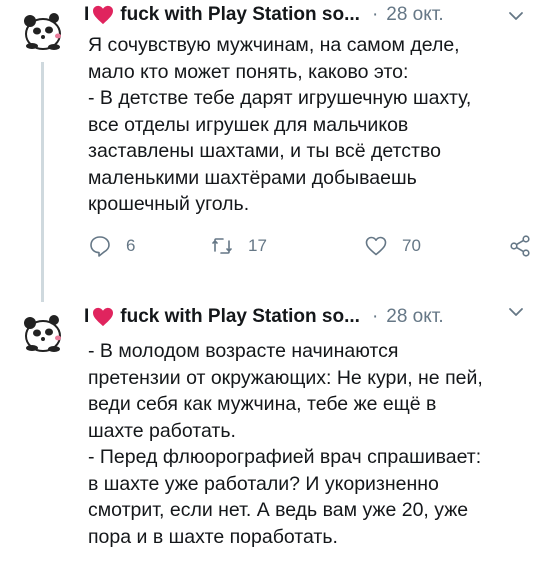 The width and height of the screenshot is (540, 561). I want to click on share-button, so click(524, 246).